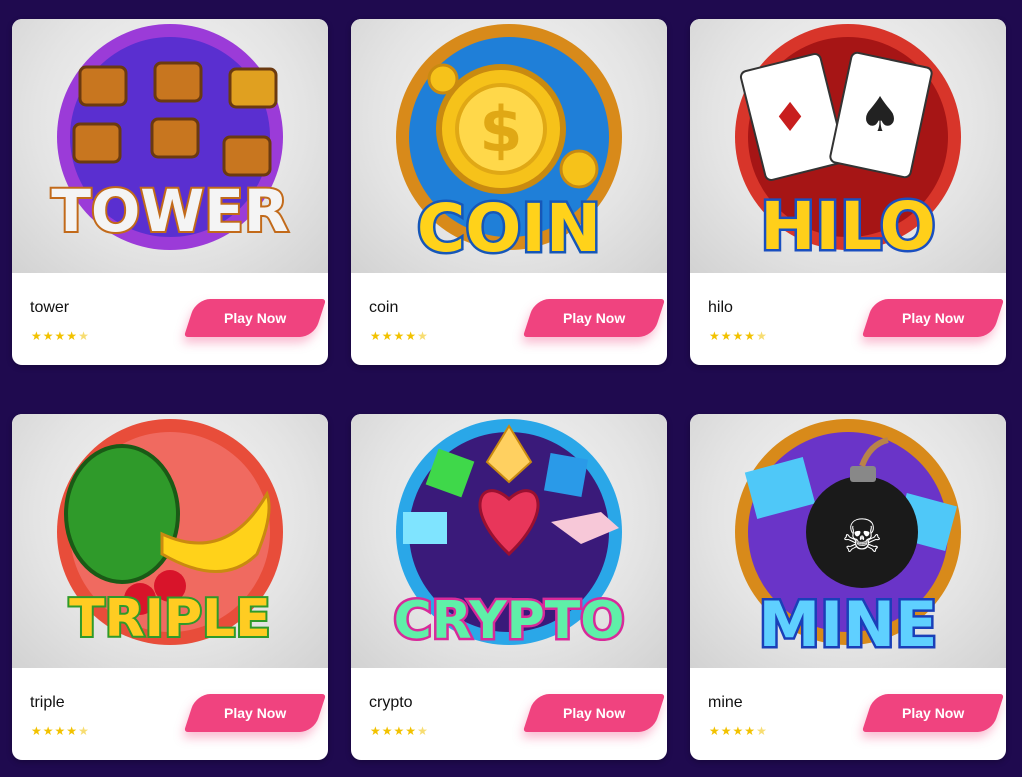 The height and width of the screenshot is (777, 1022). What do you see at coordinates (170, 619) in the screenshot?
I see `triple-logo-text: TRIPLE` at bounding box center [170, 619].